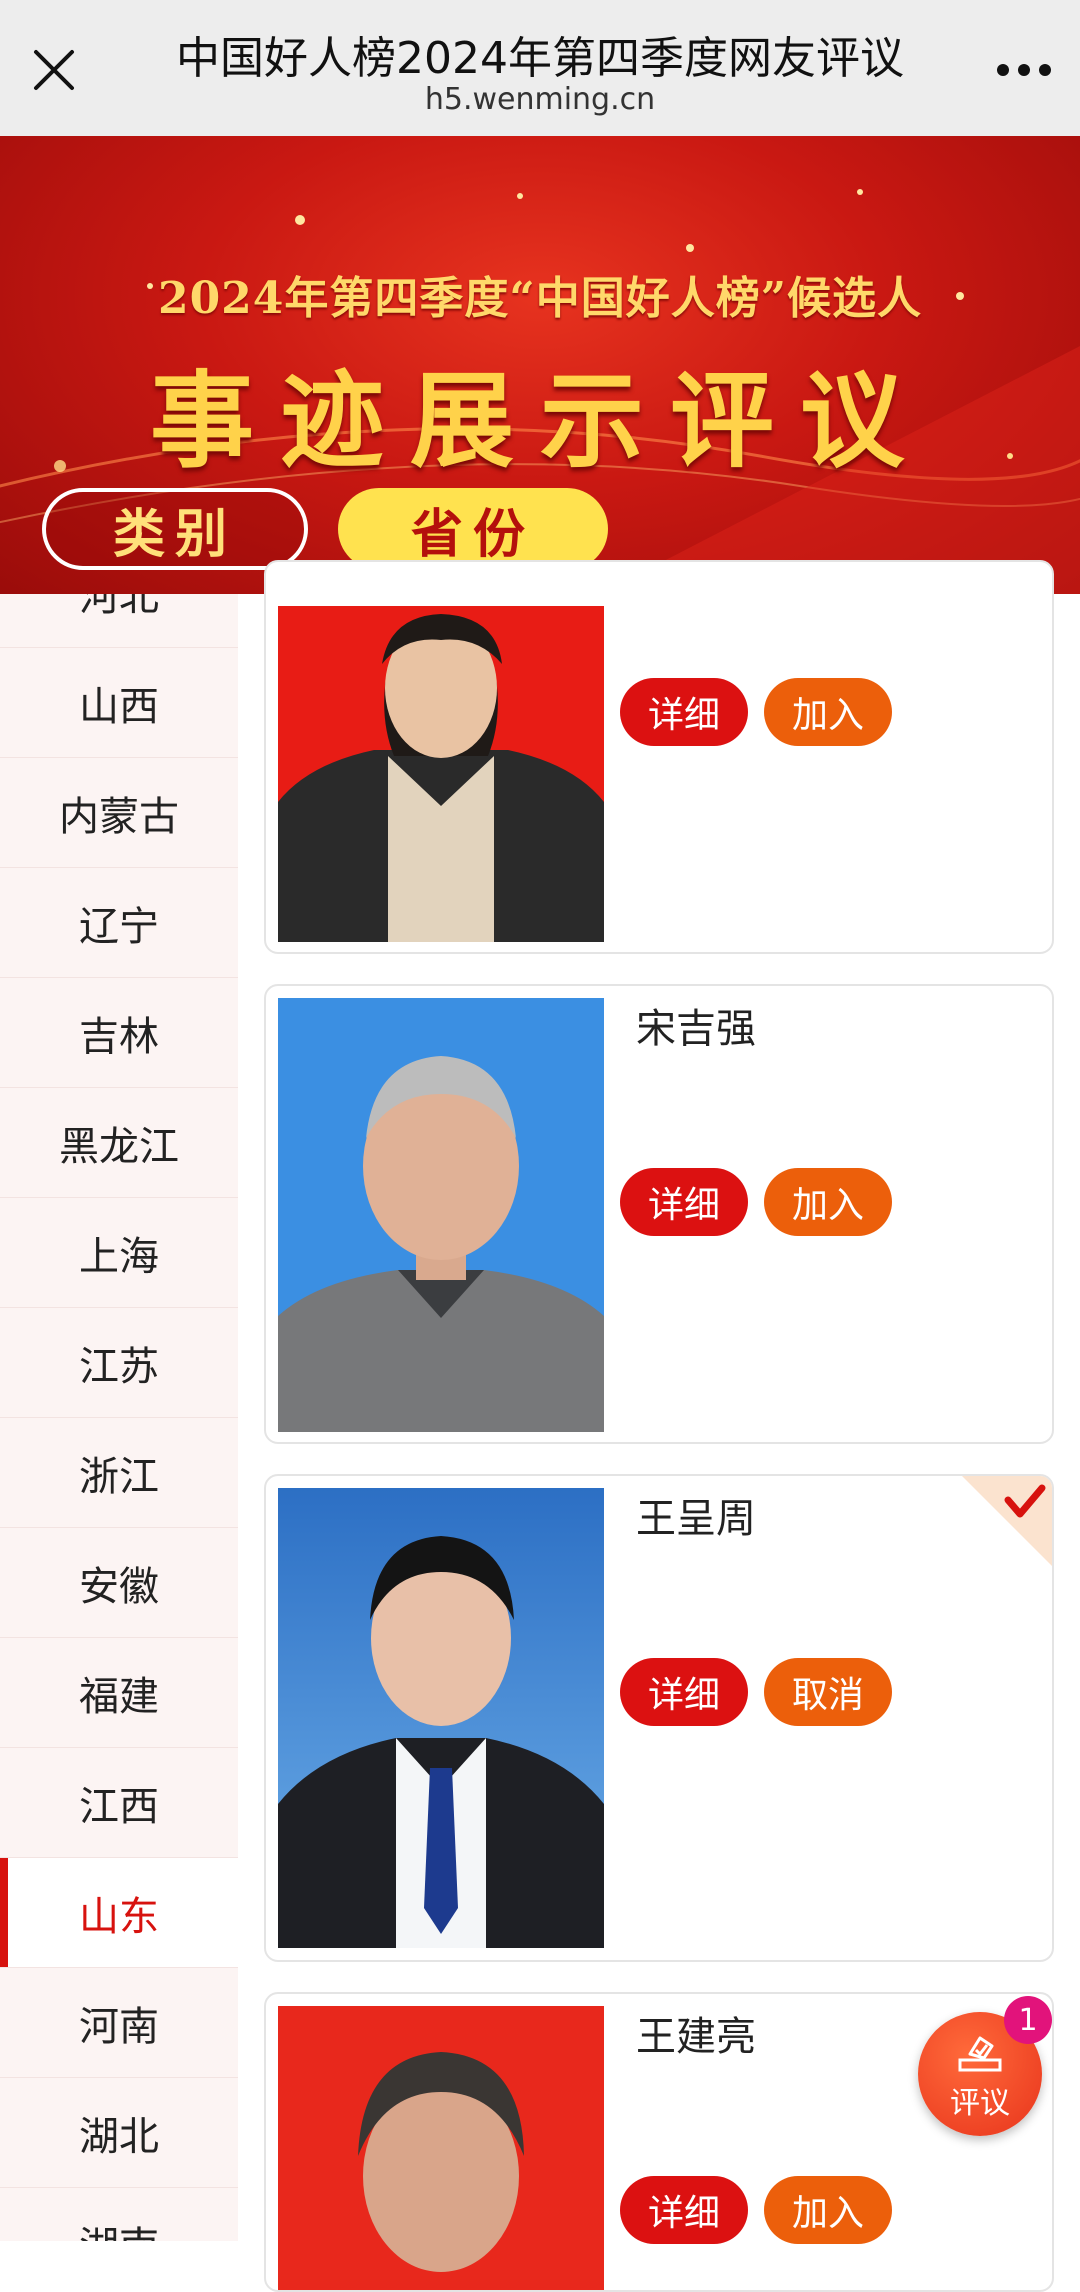 Image resolution: width=1080 pixels, height=2292 pixels. What do you see at coordinates (119, 1803) in the screenshot?
I see `sidebar-item-jiangxi: 江西` at bounding box center [119, 1803].